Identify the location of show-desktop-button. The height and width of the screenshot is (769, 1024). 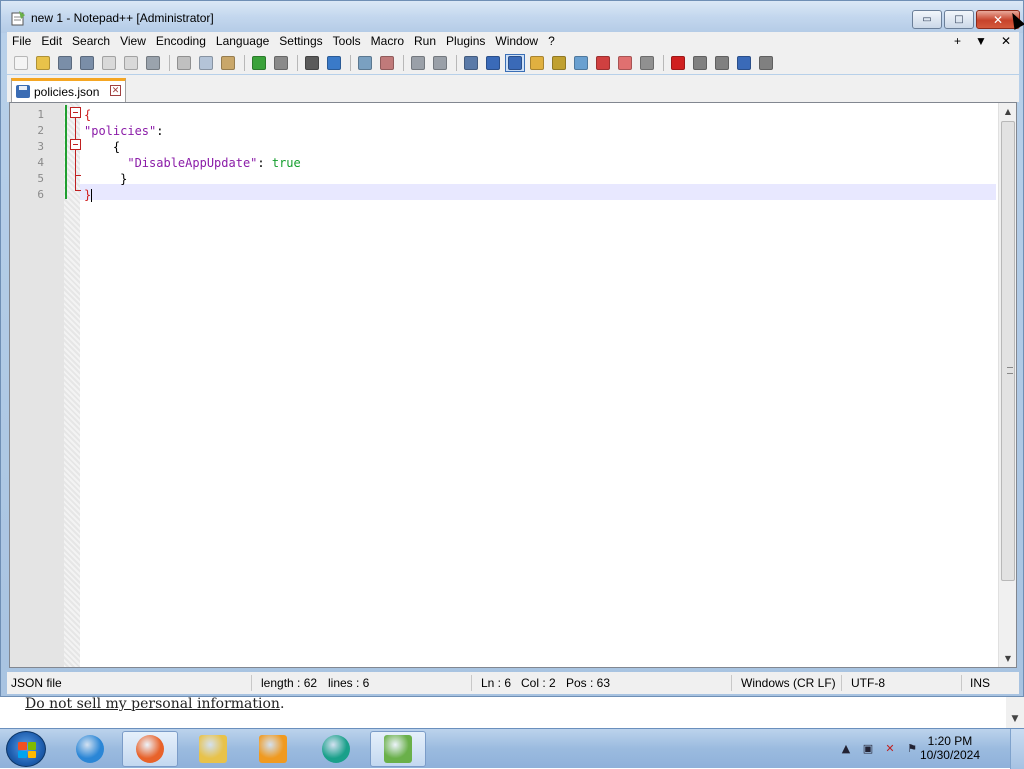
(1017, 749).